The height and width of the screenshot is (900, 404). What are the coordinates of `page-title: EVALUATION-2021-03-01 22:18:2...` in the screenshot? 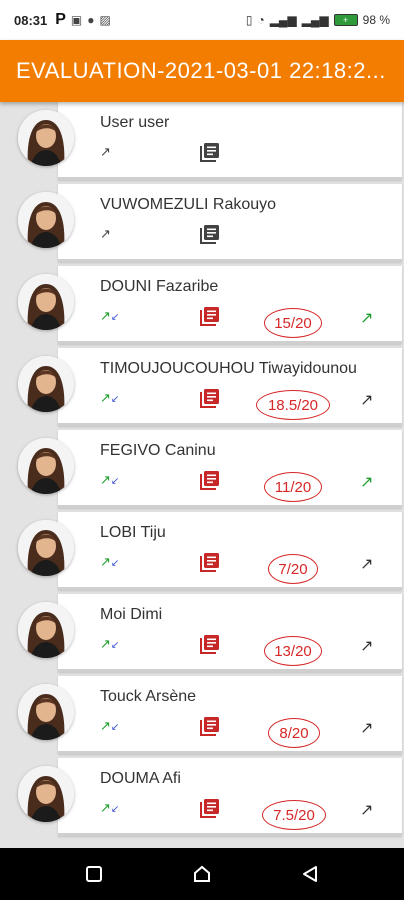 It's located at (201, 70).